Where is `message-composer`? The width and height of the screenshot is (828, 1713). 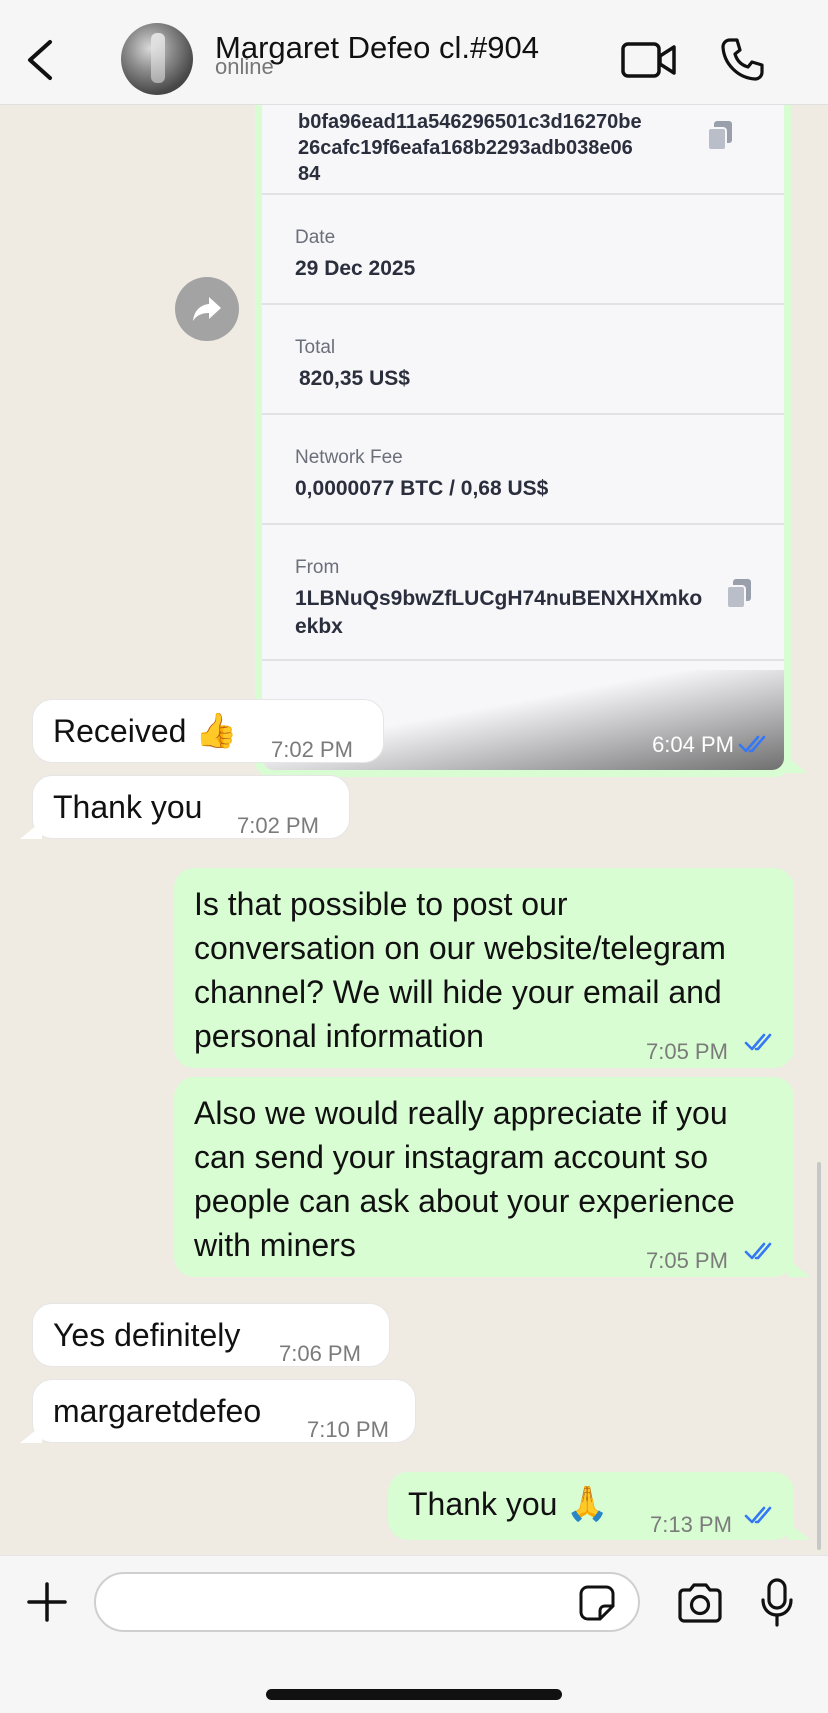 message-composer is located at coordinates (414, 1634).